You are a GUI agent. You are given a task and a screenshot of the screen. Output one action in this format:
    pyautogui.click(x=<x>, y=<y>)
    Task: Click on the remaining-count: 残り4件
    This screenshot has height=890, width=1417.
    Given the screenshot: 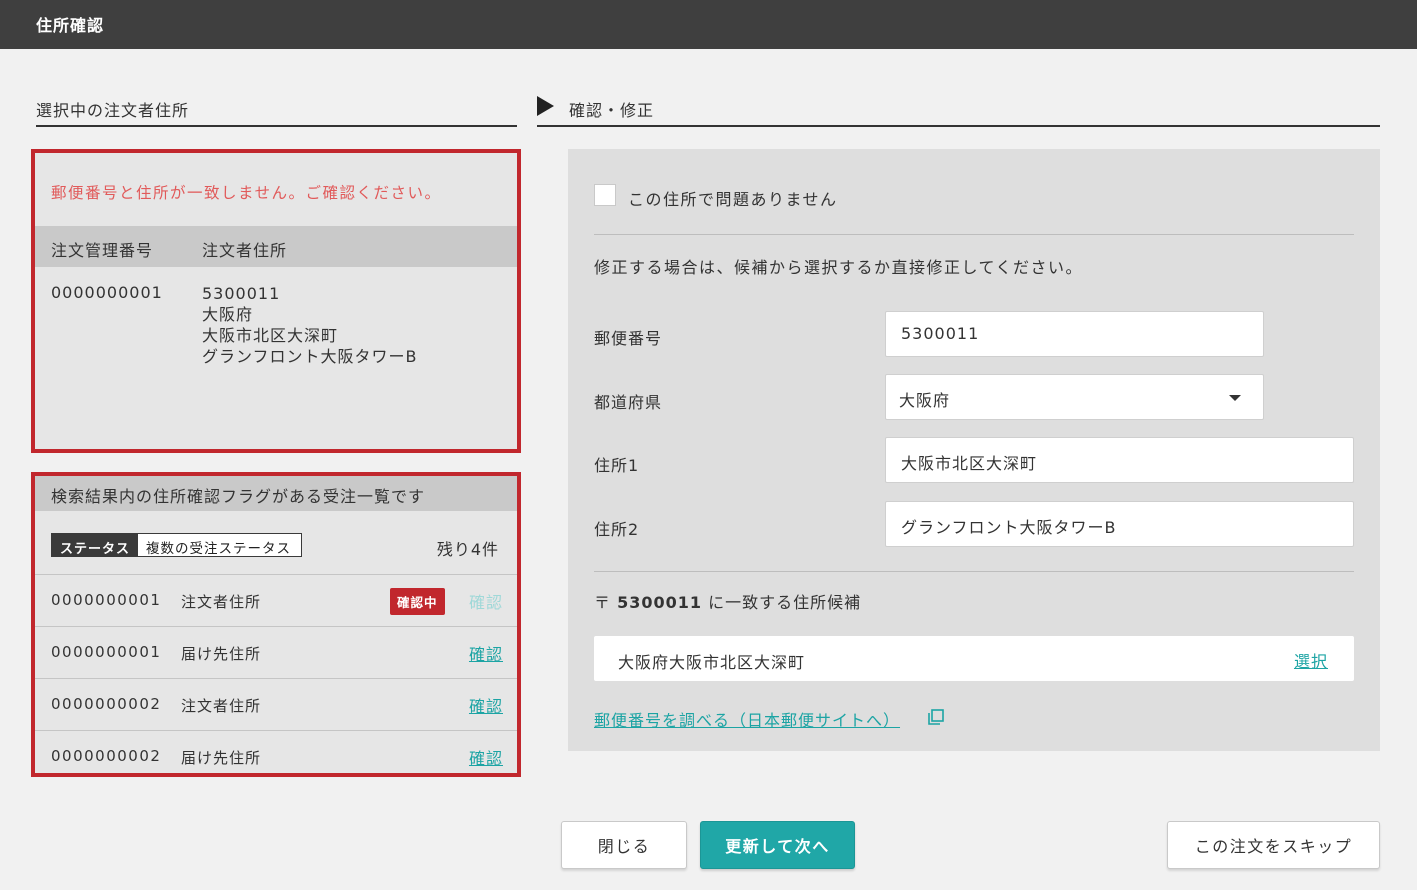 What is the action you would take?
    pyautogui.click(x=467, y=549)
    